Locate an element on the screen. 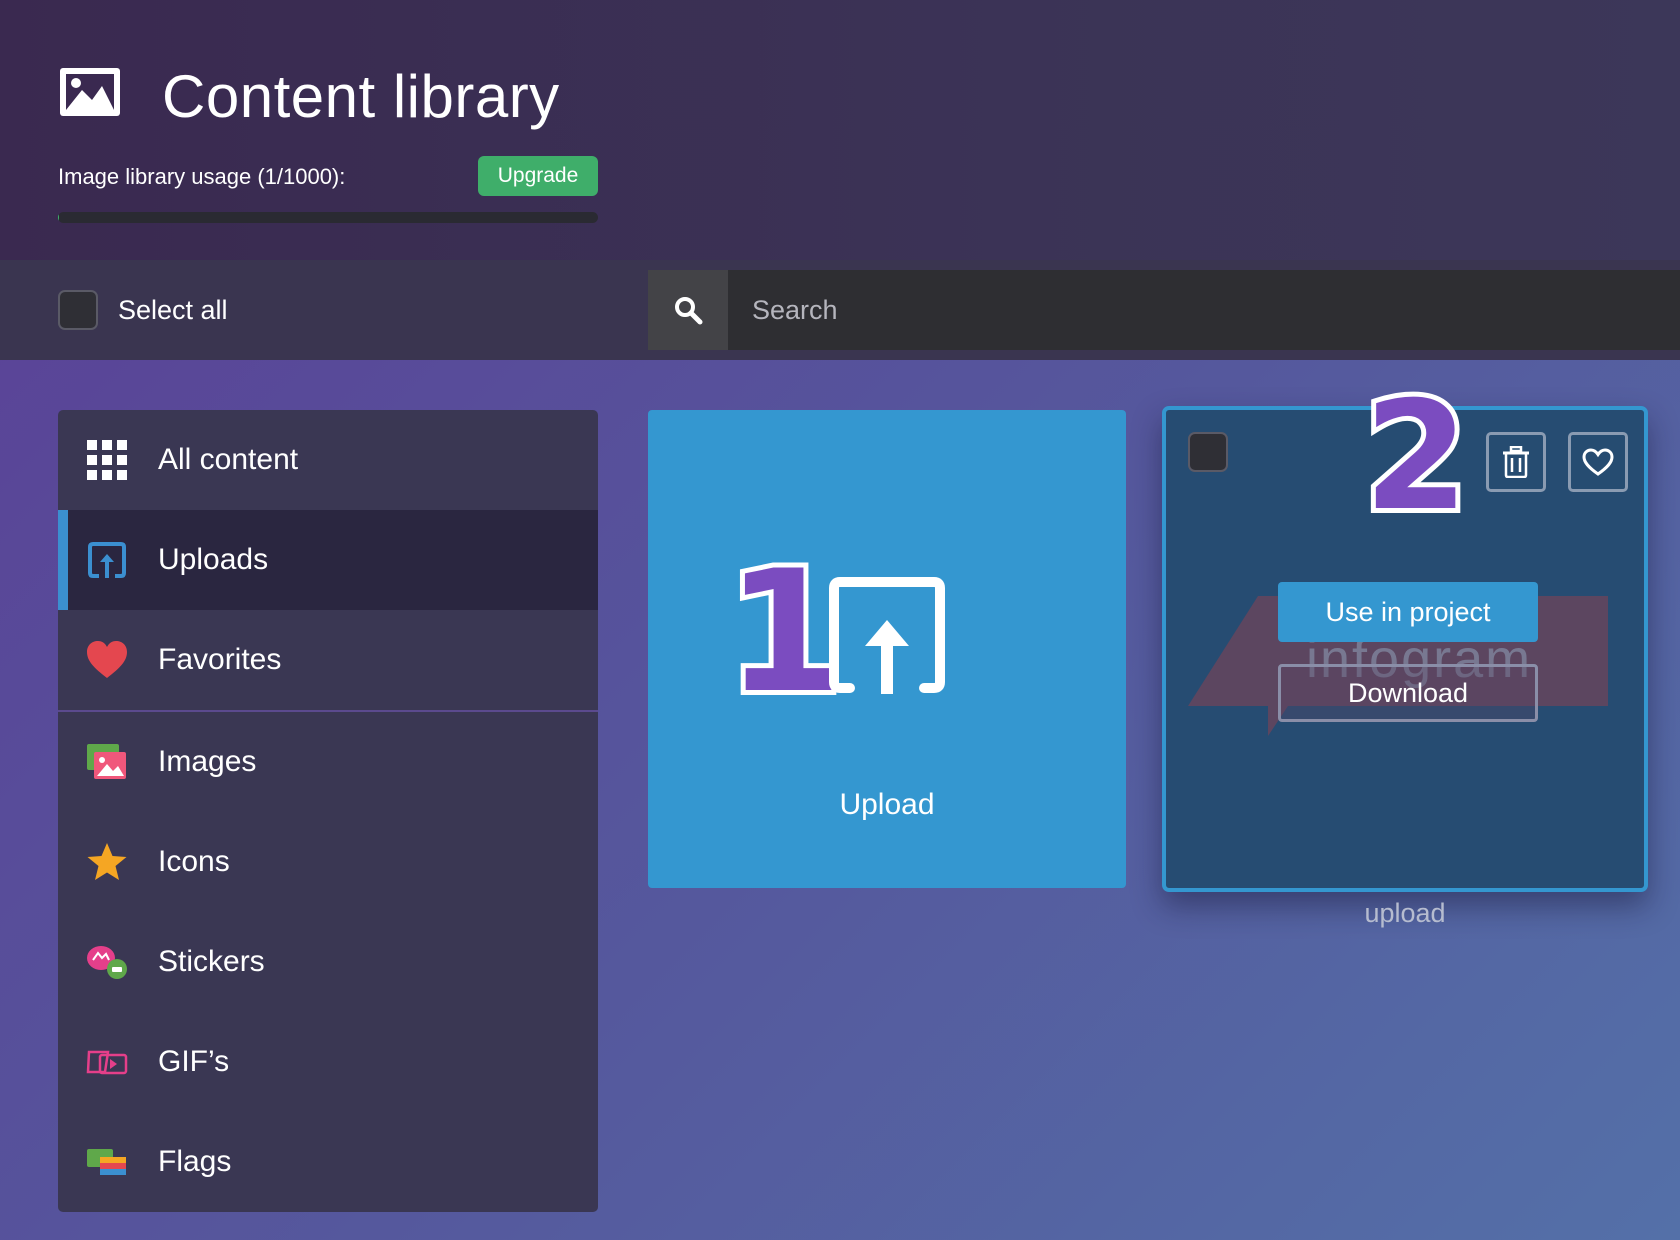 The height and width of the screenshot is (1240, 1680). sidebar-item-label: Stickers is located at coordinates (211, 961).